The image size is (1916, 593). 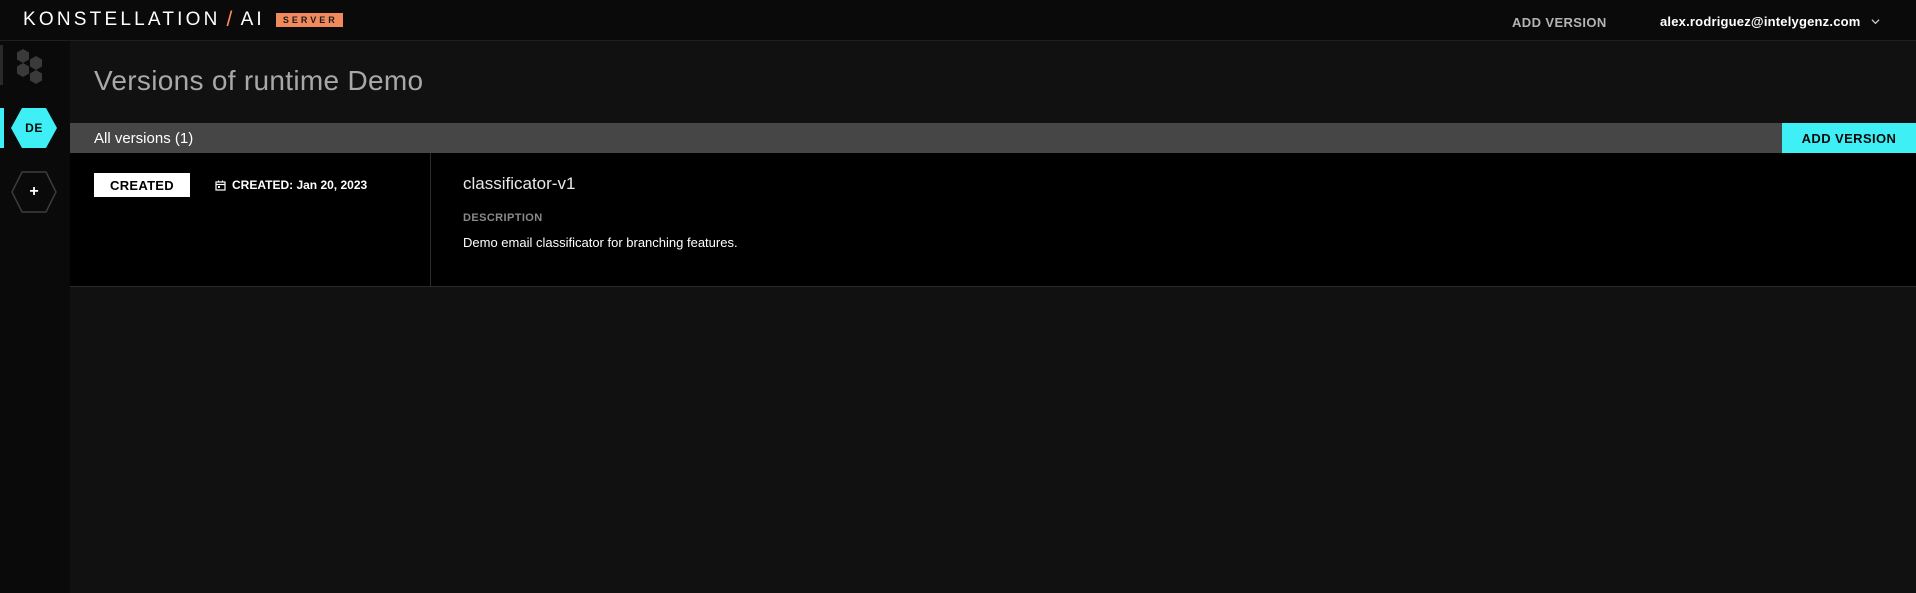 What do you see at coordinates (309, 20) in the screenshot?
I see `server-badge: SERVER` at bounding box center [309, 20].